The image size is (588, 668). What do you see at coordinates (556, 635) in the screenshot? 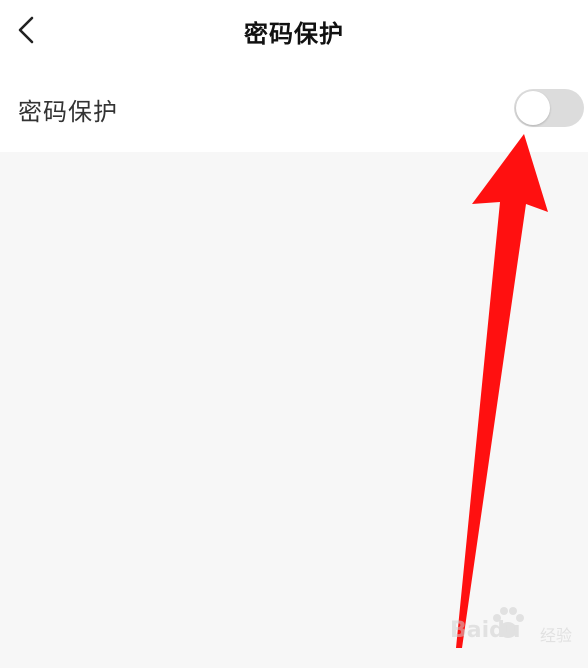
I see `watermark-sub: 经验` at bounding box center [556, 635].